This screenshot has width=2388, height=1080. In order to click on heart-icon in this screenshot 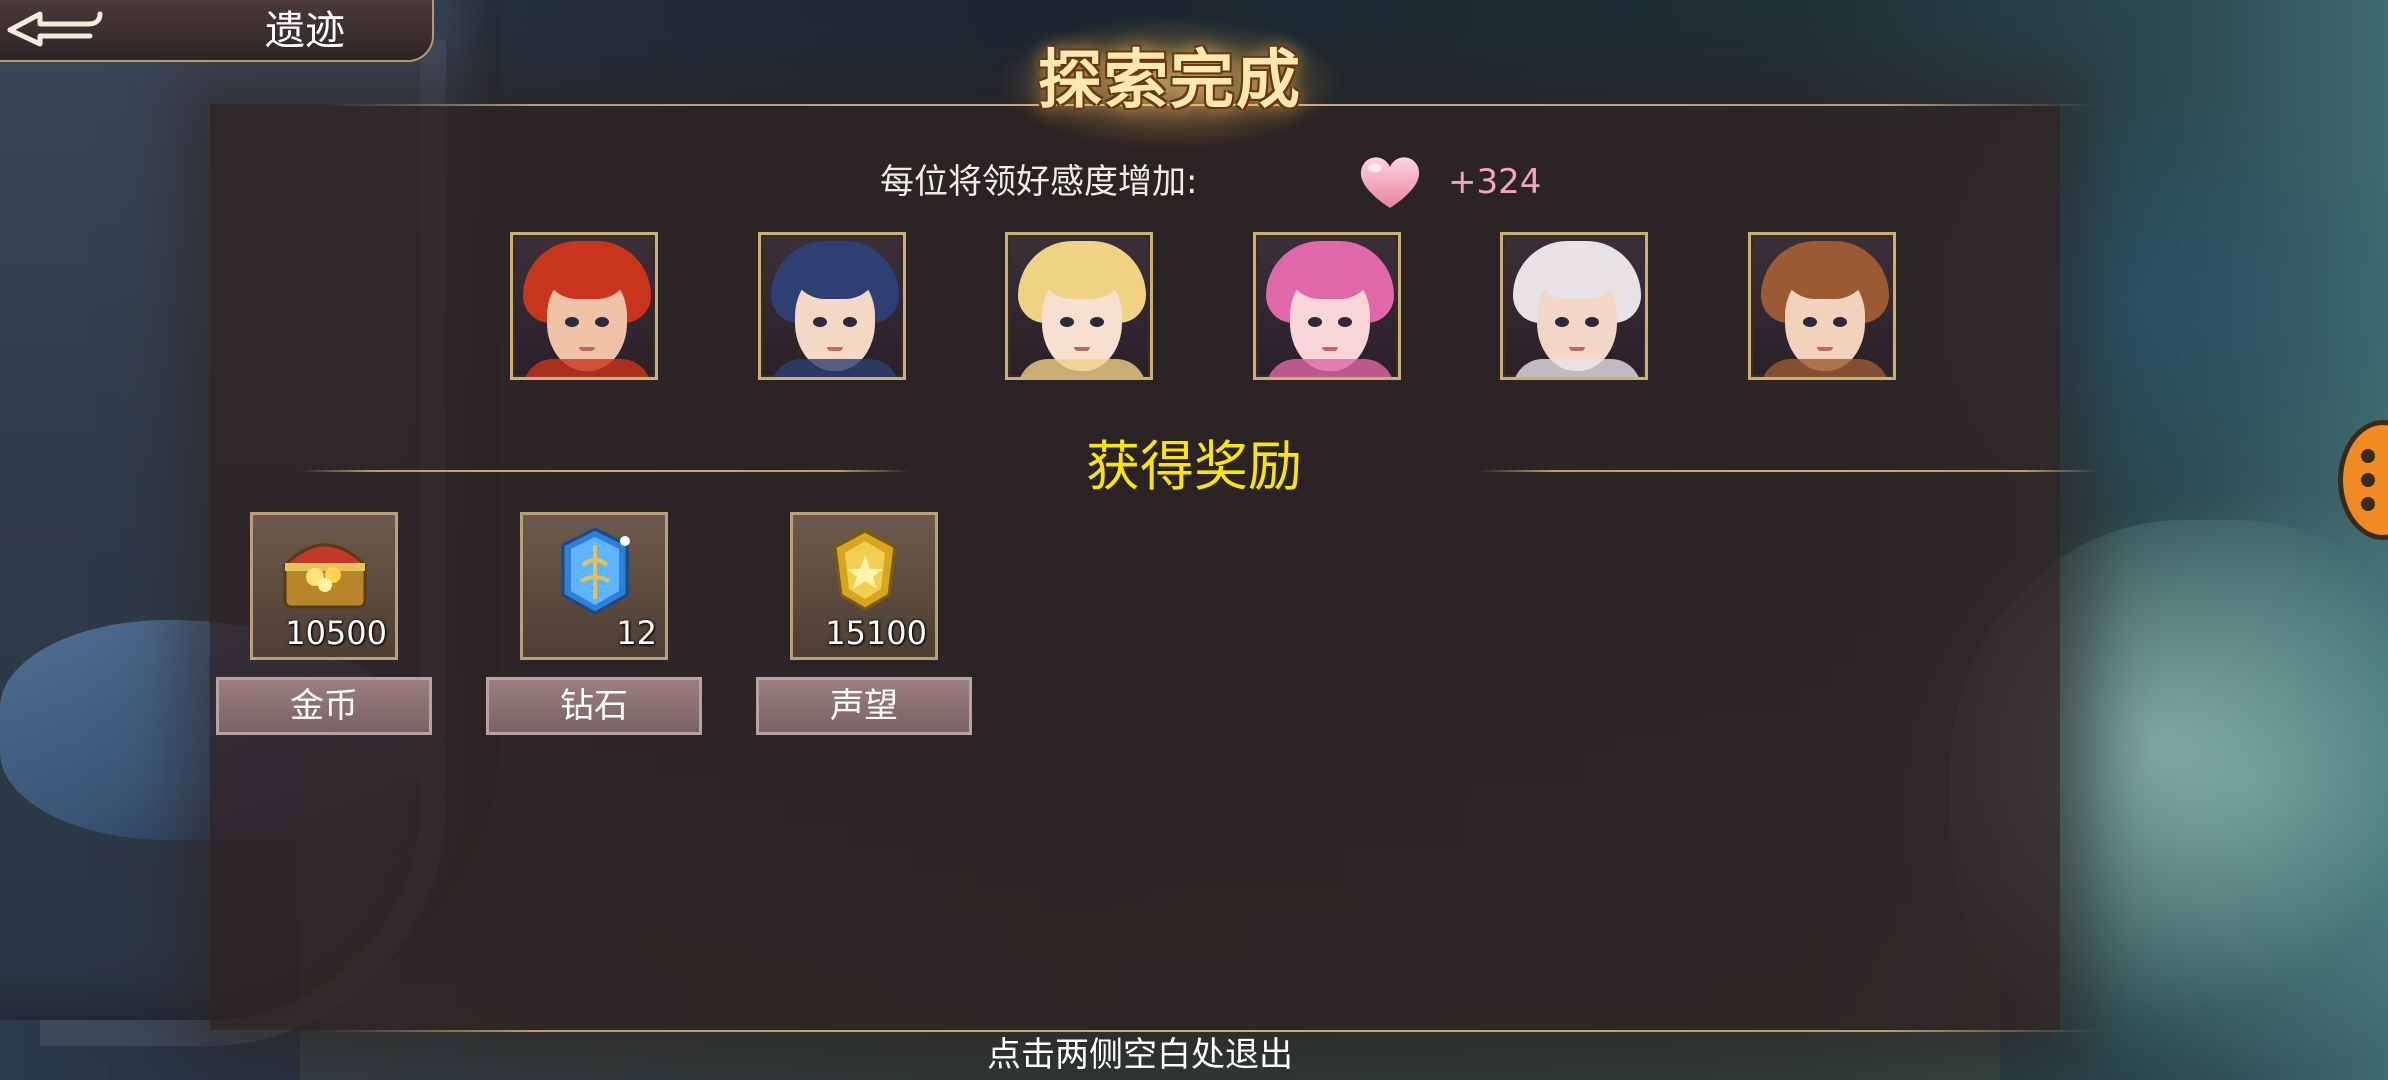, I will do `click(1390, 182)`.